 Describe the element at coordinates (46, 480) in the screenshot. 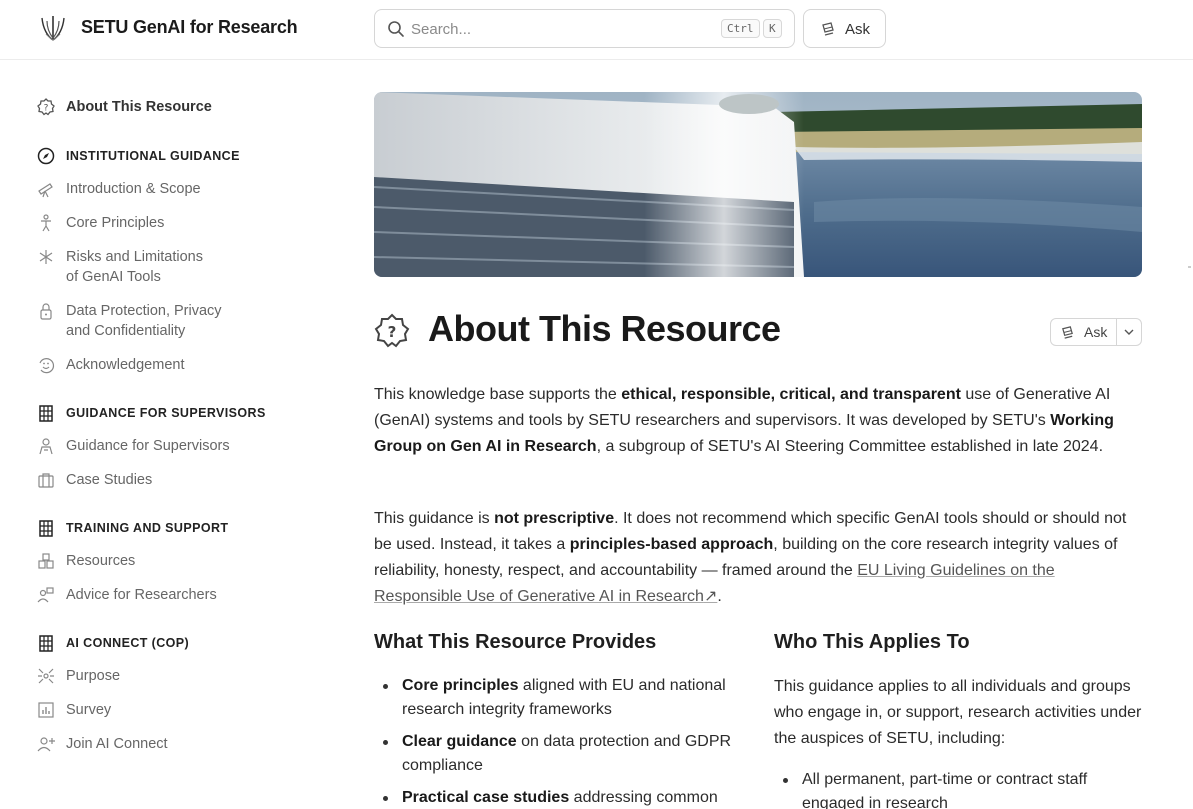

I see `briefcase-icon` at that location.